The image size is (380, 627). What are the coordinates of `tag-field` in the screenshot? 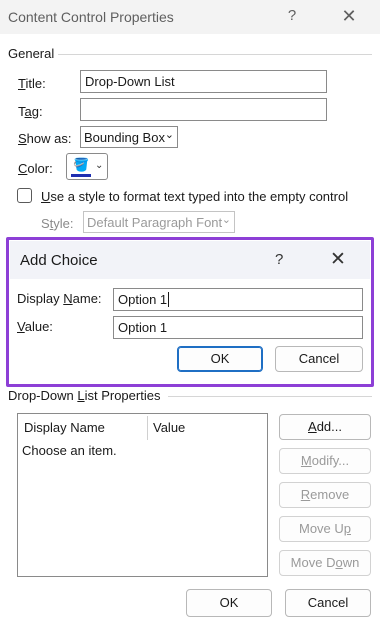 It's located at (203, 109).